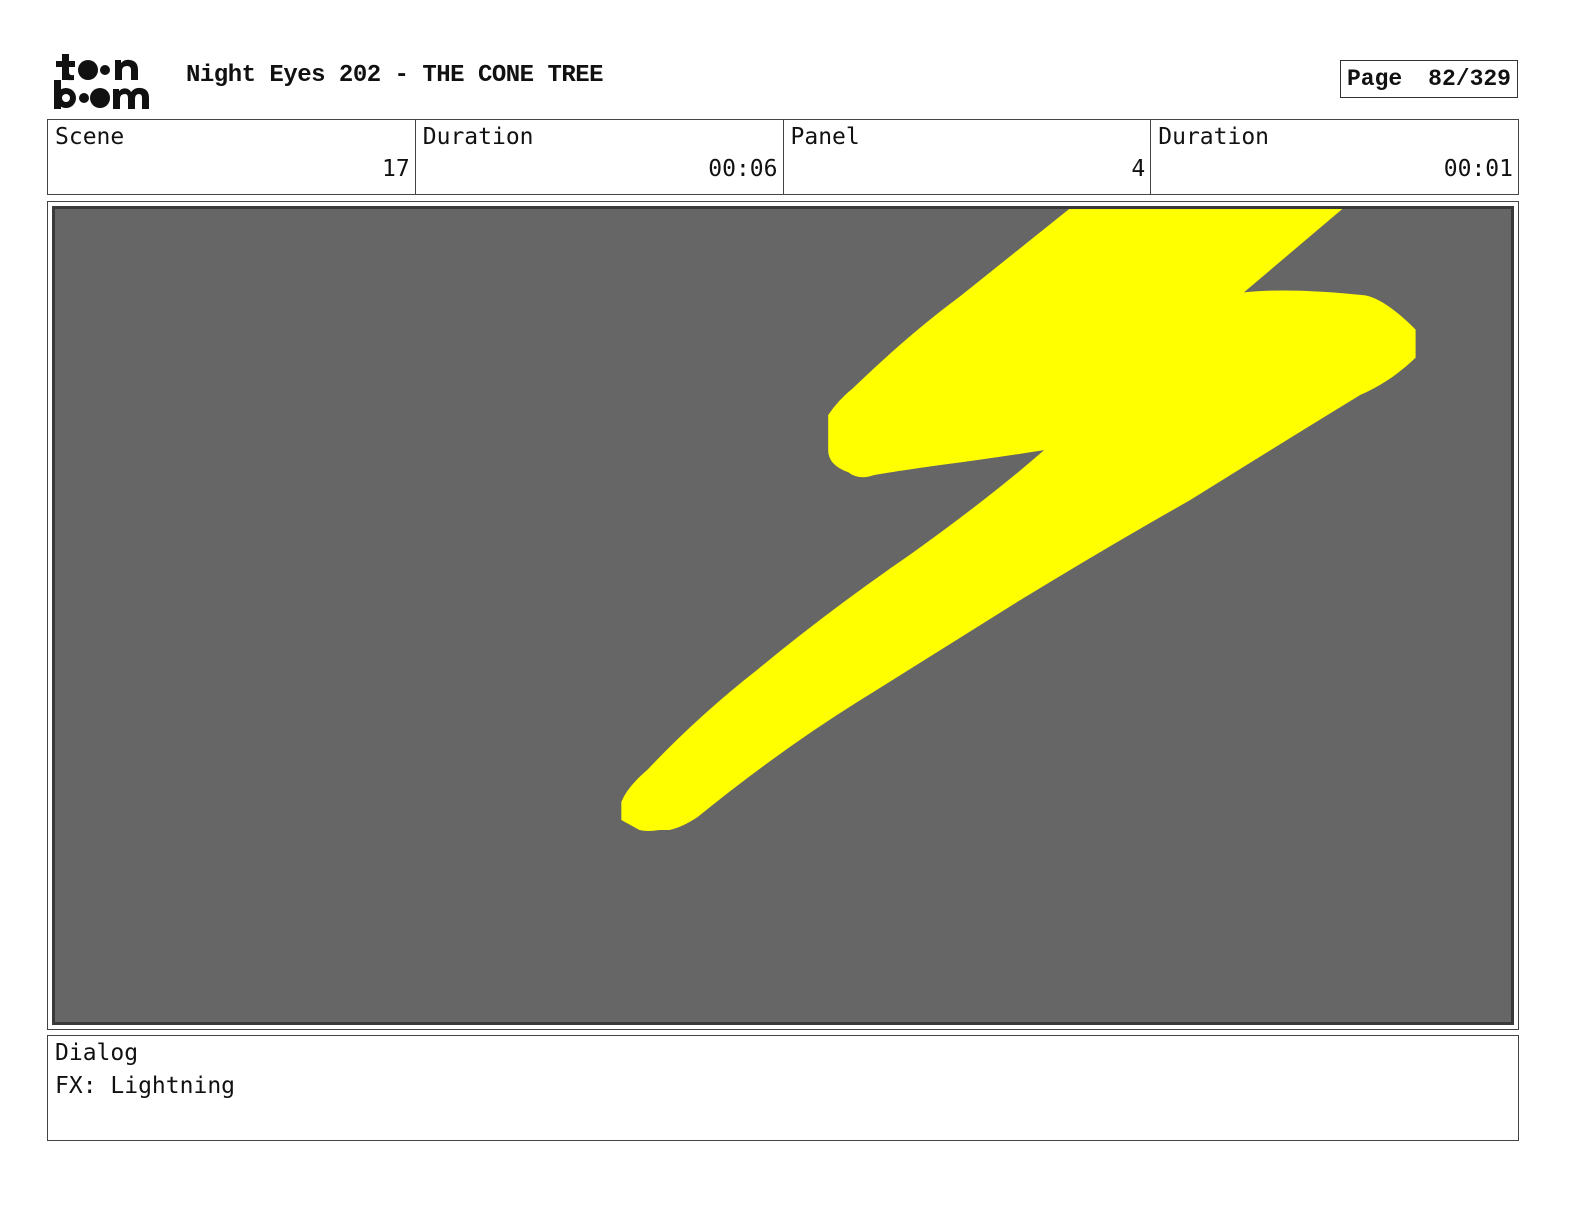 This screenshot has width=1584, height=1224. Describe the element at coordinates (108, 81) in the screenshot. I see `toon-boom-logo` at that location.